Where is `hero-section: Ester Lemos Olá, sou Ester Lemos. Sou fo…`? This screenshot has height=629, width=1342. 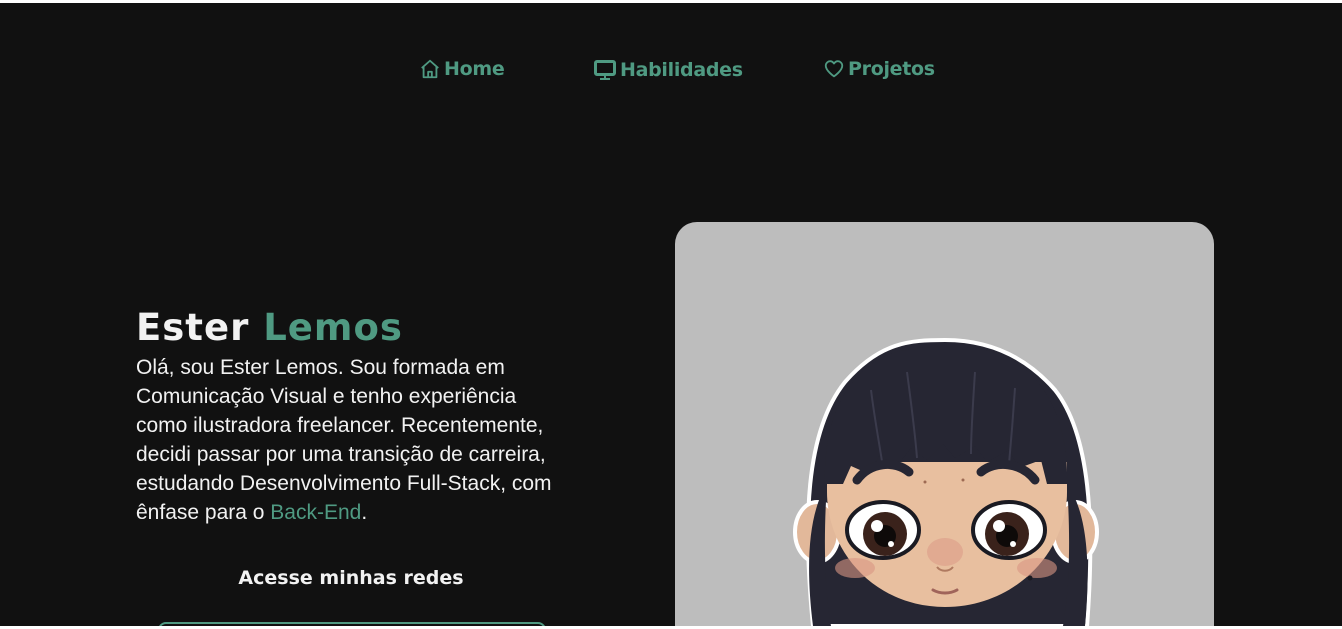
hero-section: Ester Lemos Olá, sou Ester Lemos. Sou fo… is located at coordinates (356, 415).